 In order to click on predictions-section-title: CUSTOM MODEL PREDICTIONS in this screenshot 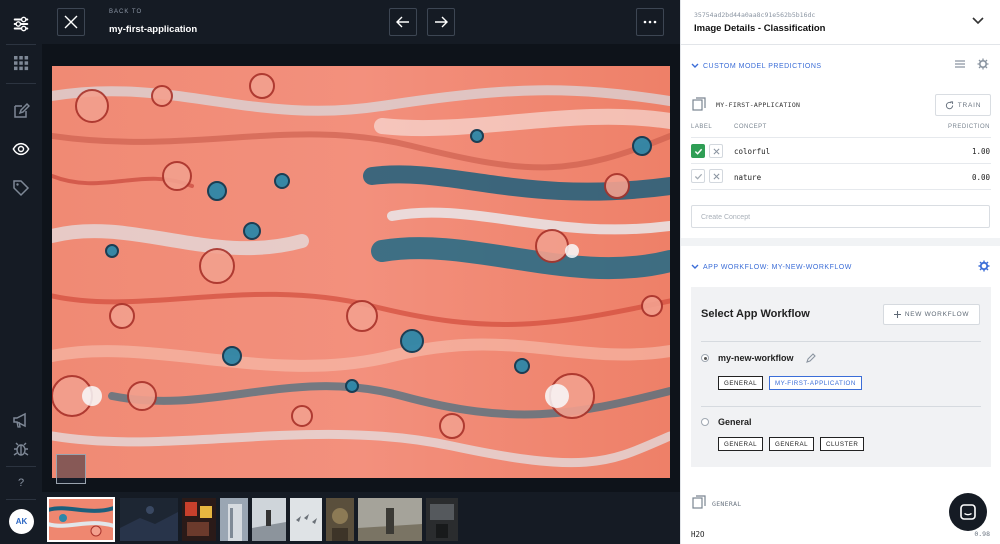, I will do `click(762, 66)`.